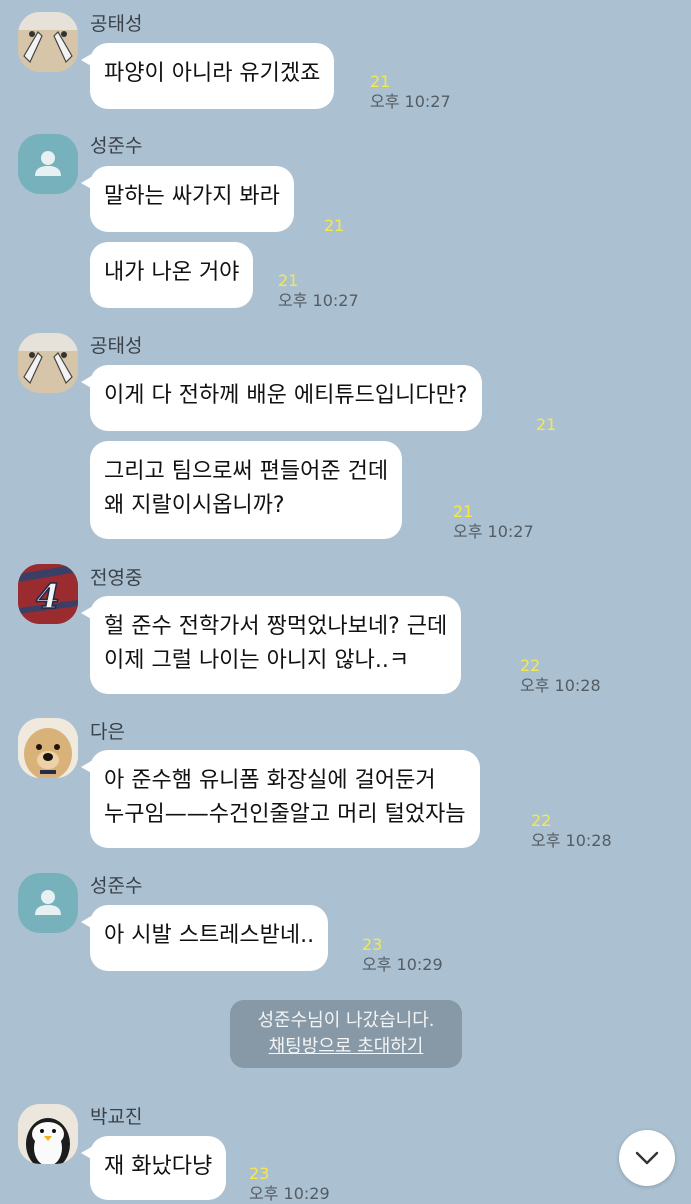 The height and width of the screenshot is (1204, 691). Describe the element at coordinates (153, 1168) in the screenshot. I see `message-bubble: 재 화났다냥` at that location.